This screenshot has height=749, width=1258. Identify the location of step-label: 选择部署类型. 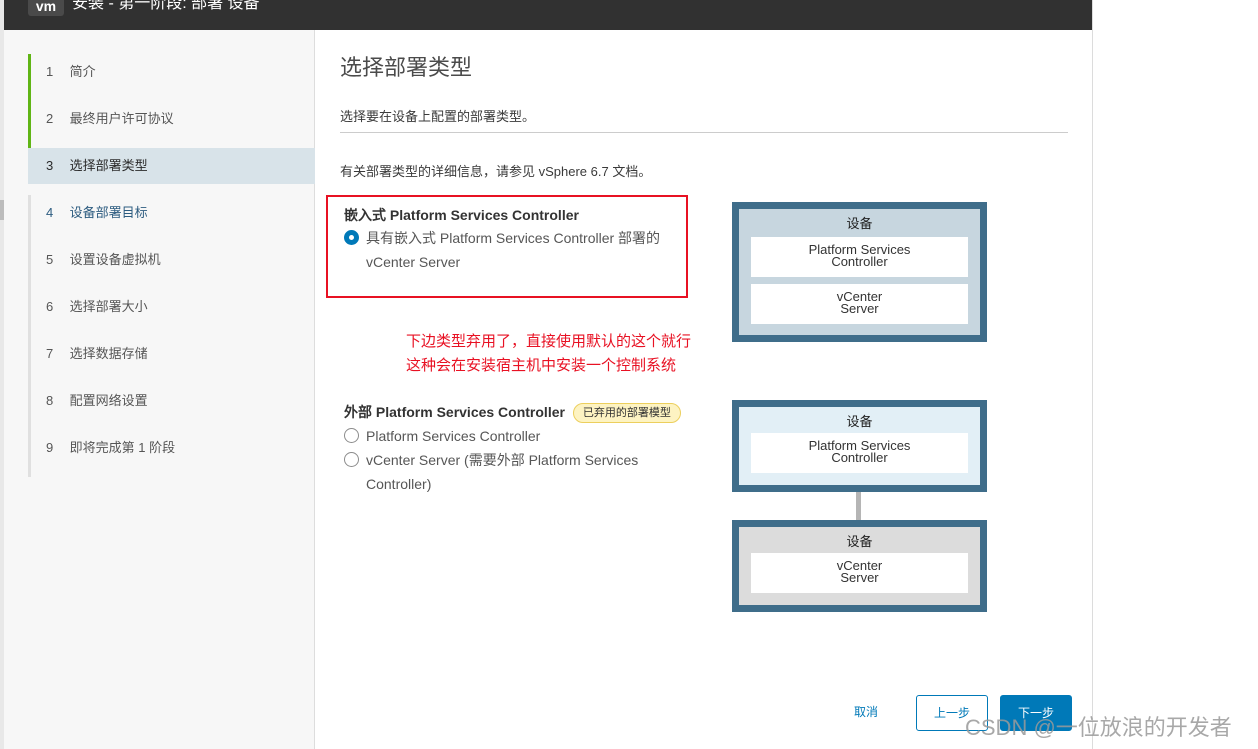
(108, 165).